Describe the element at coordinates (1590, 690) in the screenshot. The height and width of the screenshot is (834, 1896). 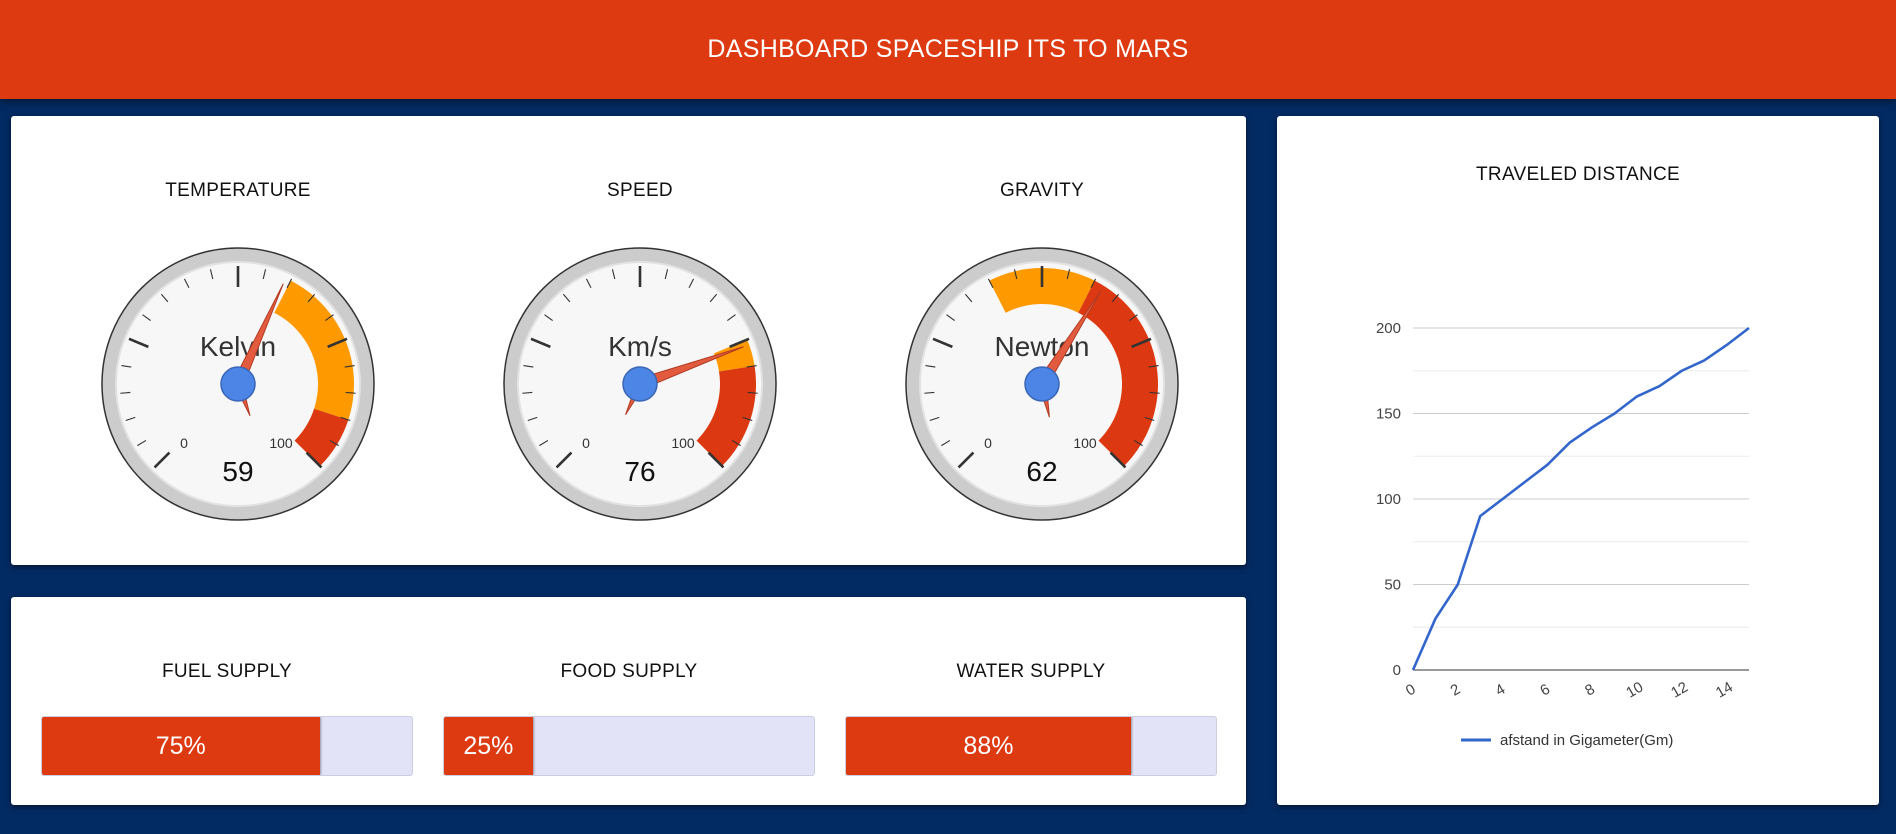
I see `x-tick-label: 8` at that location.